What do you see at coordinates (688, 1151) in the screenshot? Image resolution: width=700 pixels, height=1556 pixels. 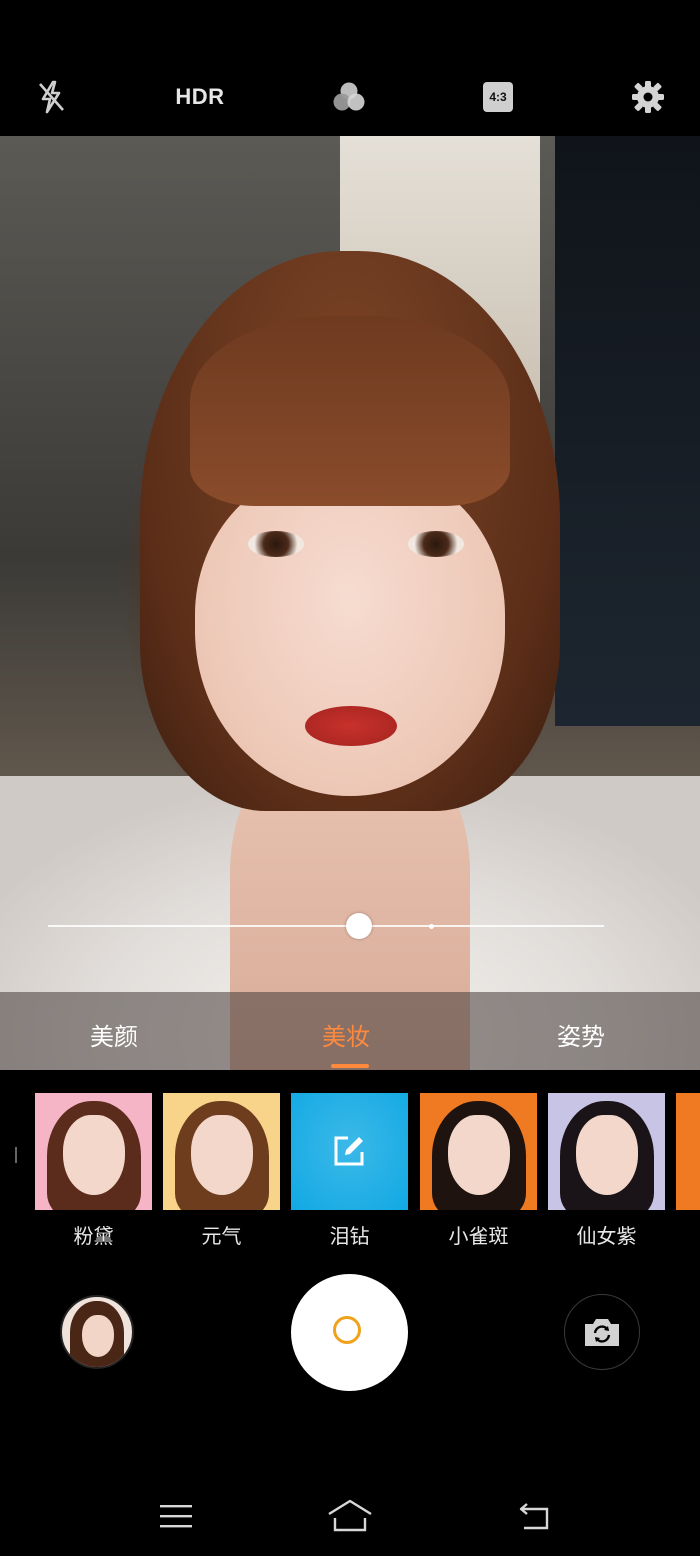 I see `preset-thumb-partial` at bounding box center [688, 1151].